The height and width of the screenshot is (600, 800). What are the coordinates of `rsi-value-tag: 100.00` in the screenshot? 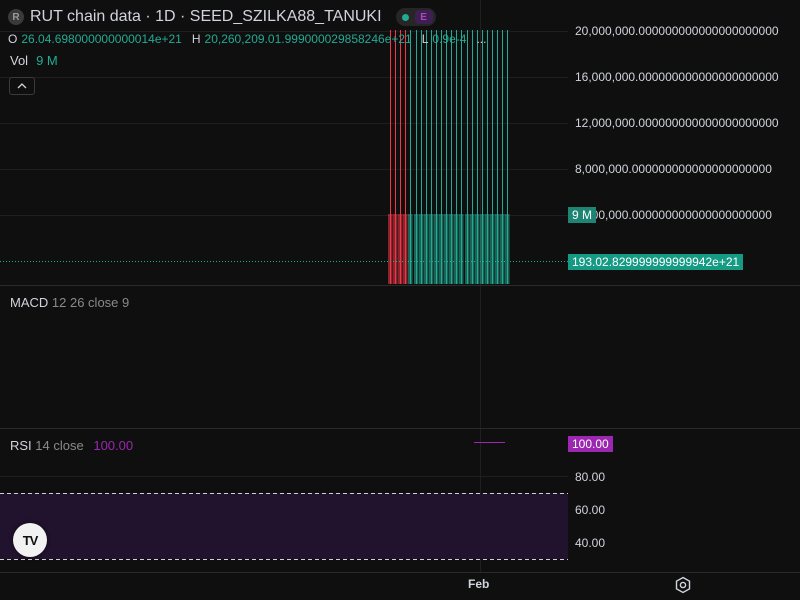 It's located at (590, 444).